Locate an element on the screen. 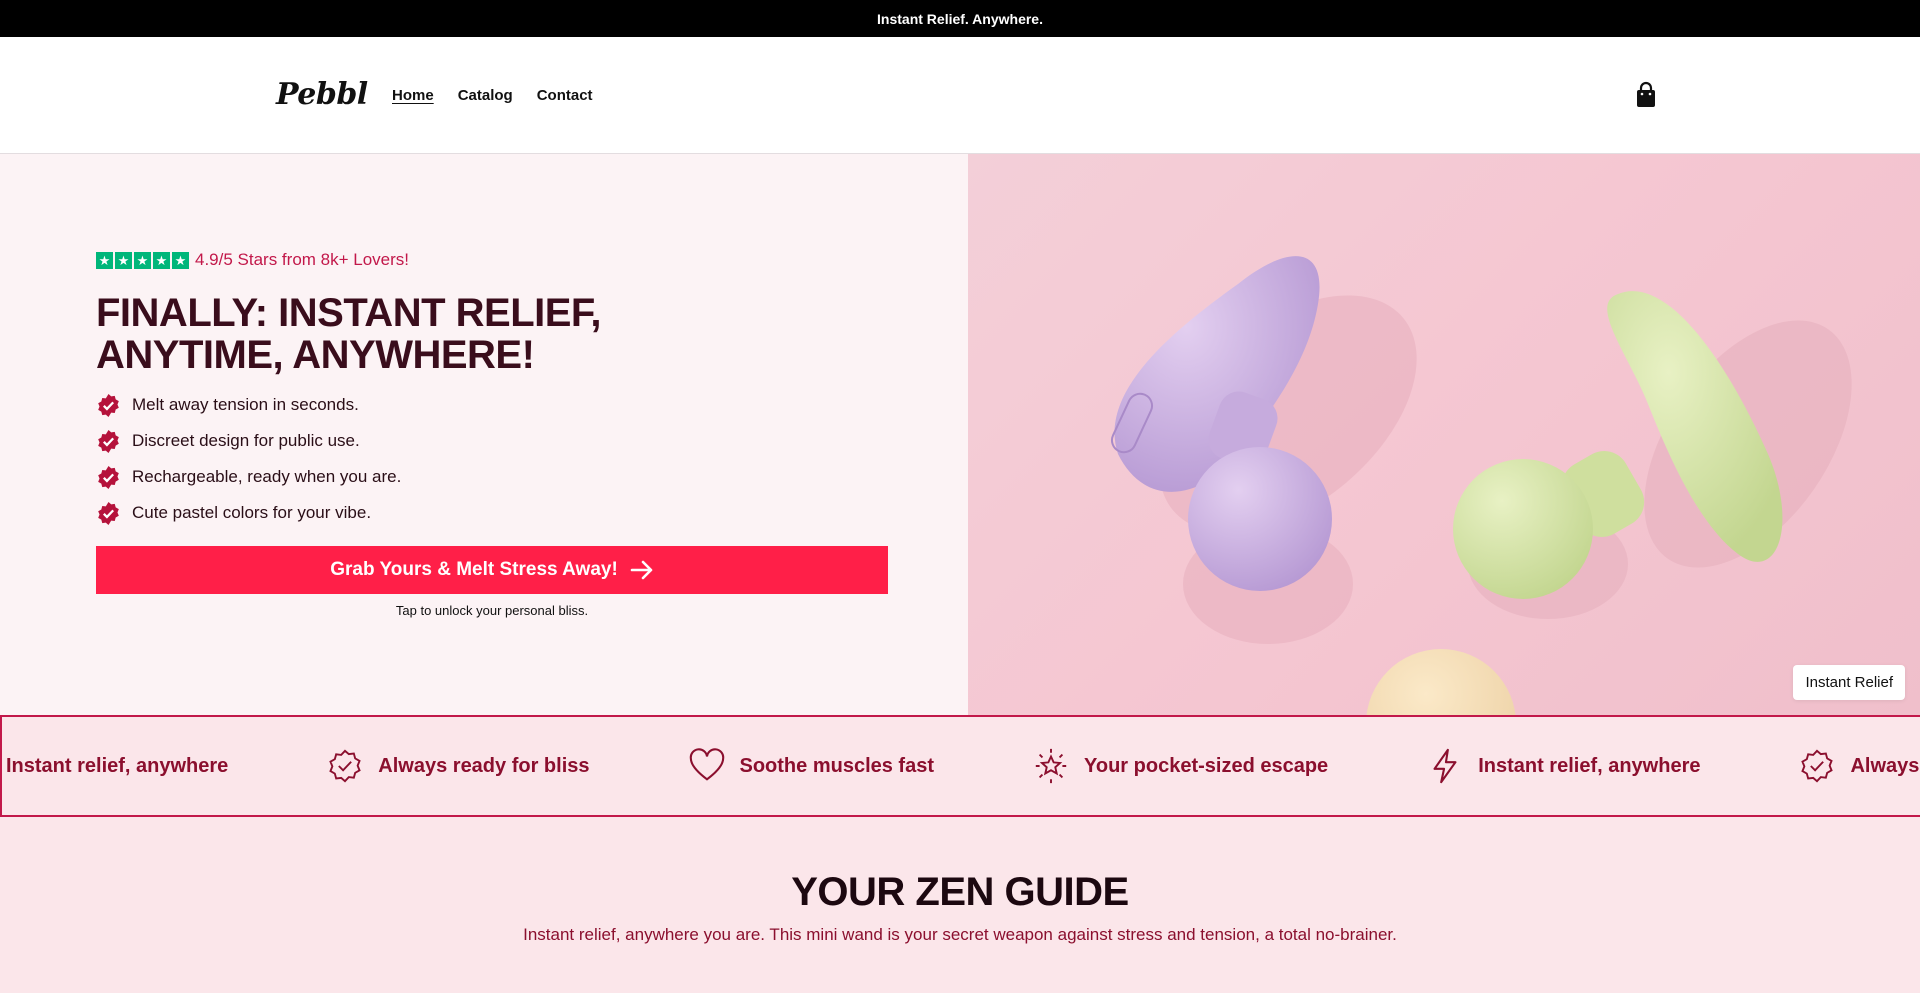  rating: ★ ★ ★ ★ ★ 4.9/5 Stars from 8k+ Lovers! is located at coordinates (252, 260).